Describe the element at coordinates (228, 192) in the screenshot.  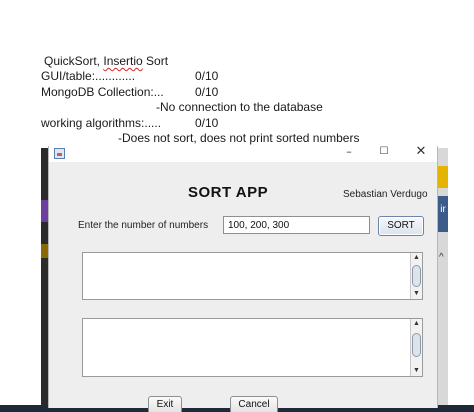
I see `app-title: SORT APP` at that location.